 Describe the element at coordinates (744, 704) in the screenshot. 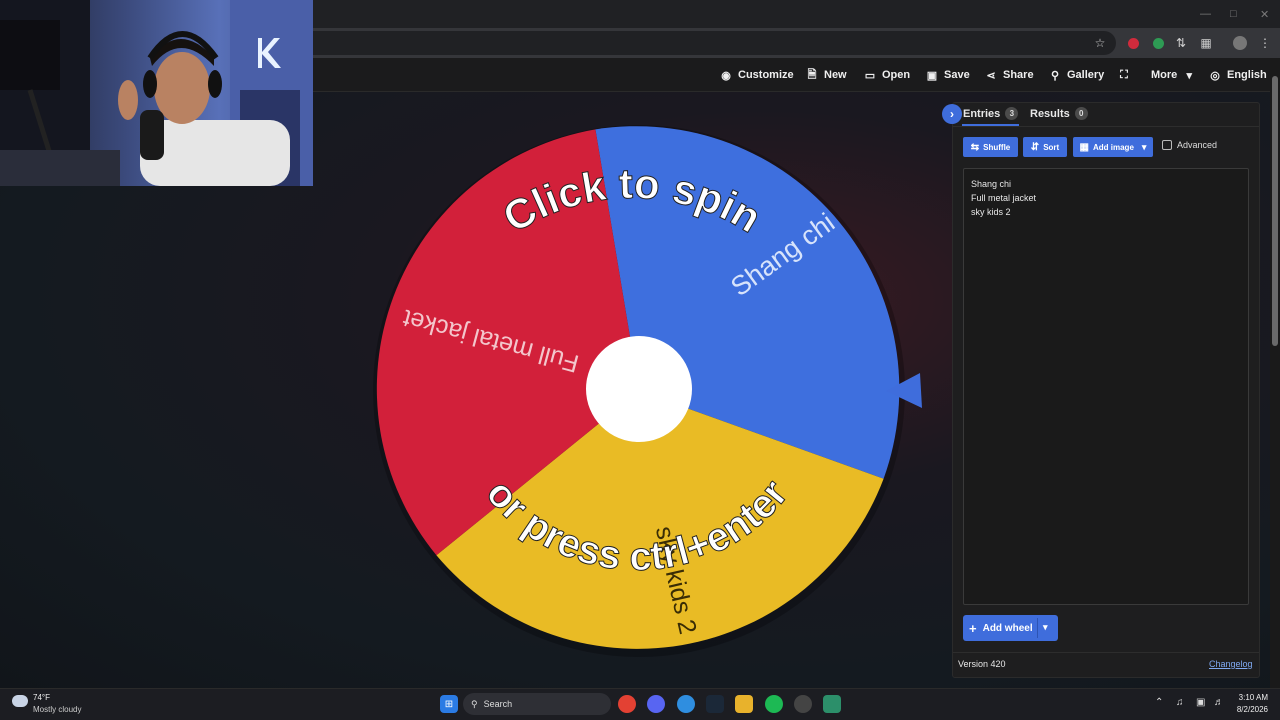

I see `file-explorer-icon` at that location.